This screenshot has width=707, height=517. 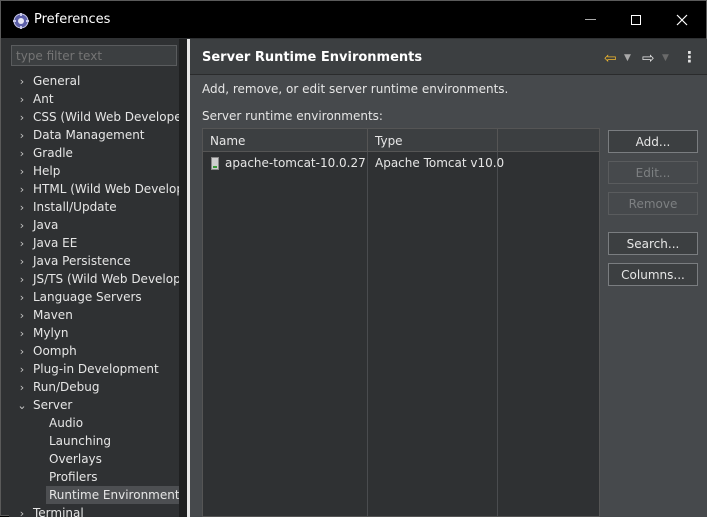 I want to click on tree-item-profilers: Profilers, so click(x=73, y=477).